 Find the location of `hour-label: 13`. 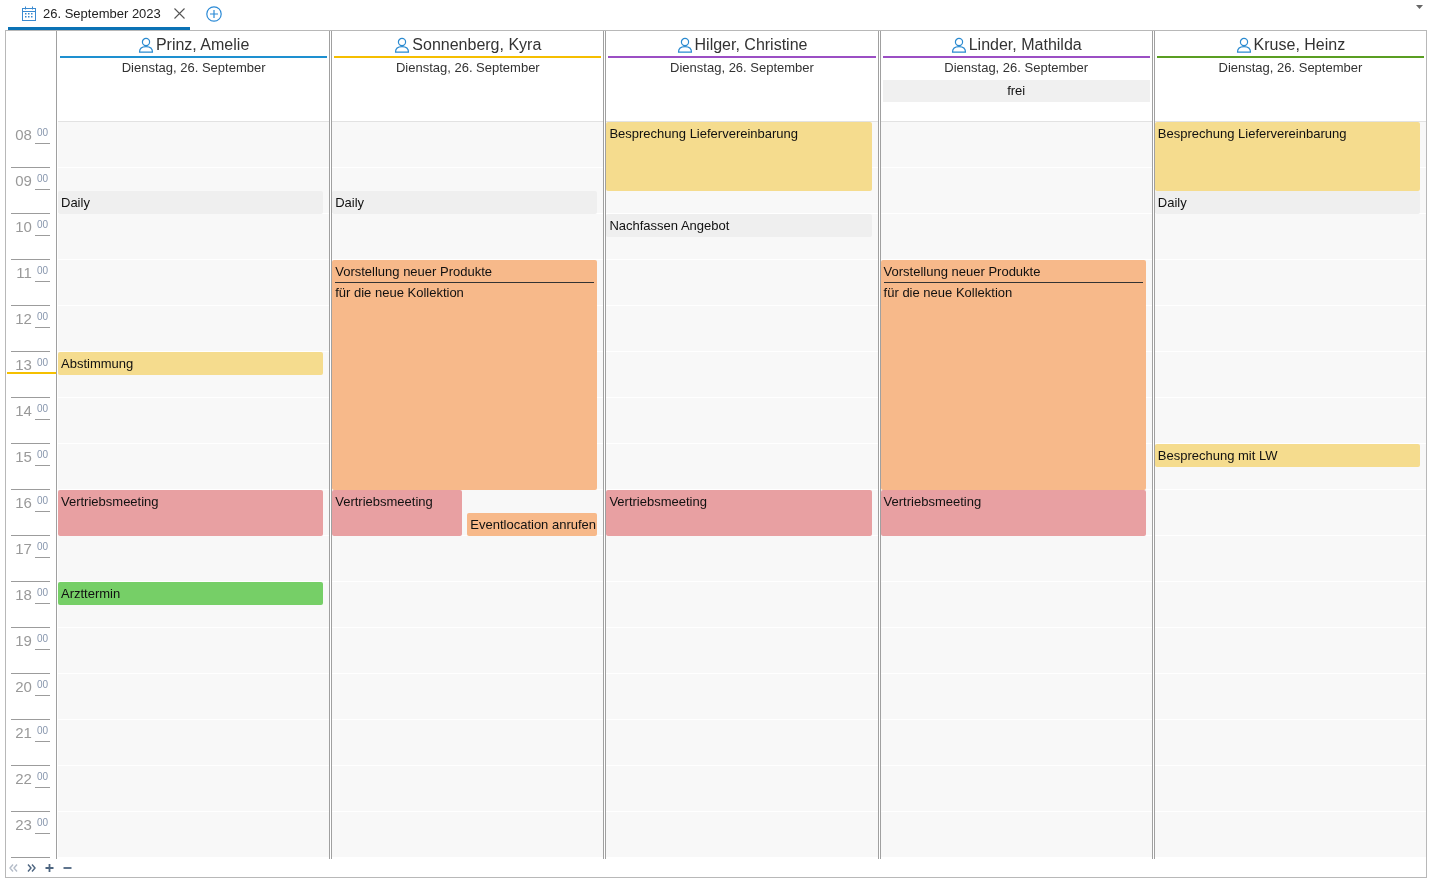

hour-label: 13 is located at coordinates (23, 364).